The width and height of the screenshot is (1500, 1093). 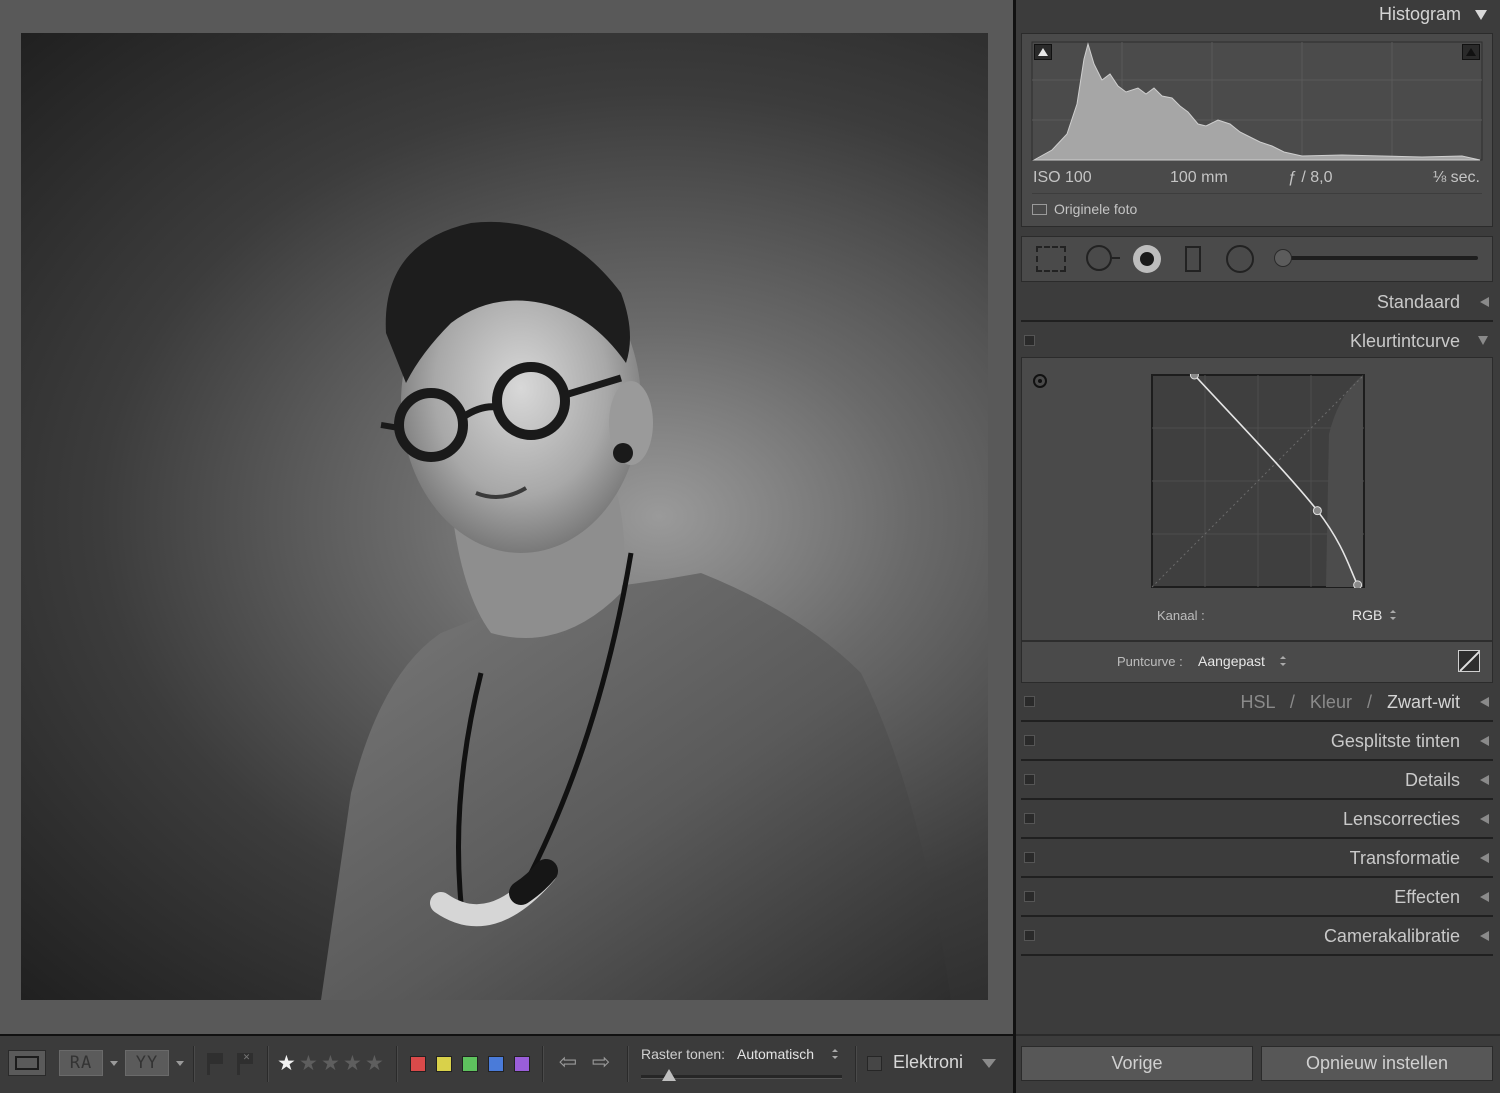 What do you see at coordinates (1257, 937) in the screenshot?
I see `panel-camerakalibratie: Camerakalibratie` at bounding box center [1257, 937].